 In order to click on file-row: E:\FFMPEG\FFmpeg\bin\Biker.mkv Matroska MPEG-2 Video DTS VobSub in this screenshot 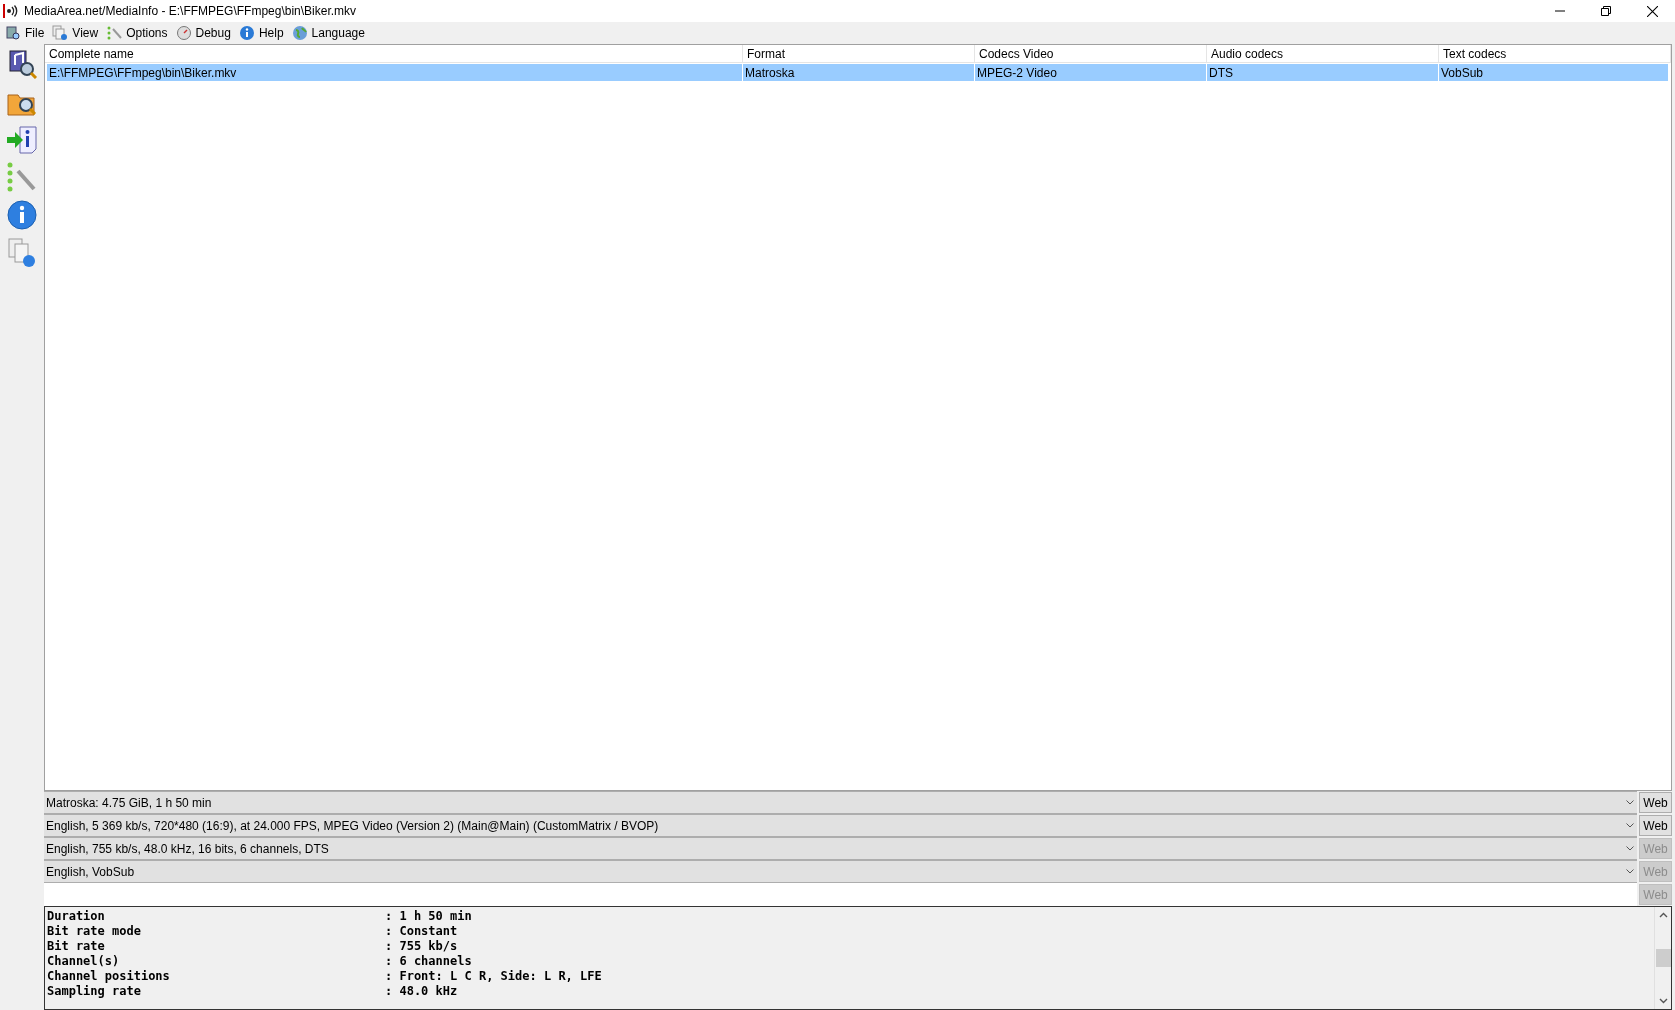, I will do `click(858, 72)`.